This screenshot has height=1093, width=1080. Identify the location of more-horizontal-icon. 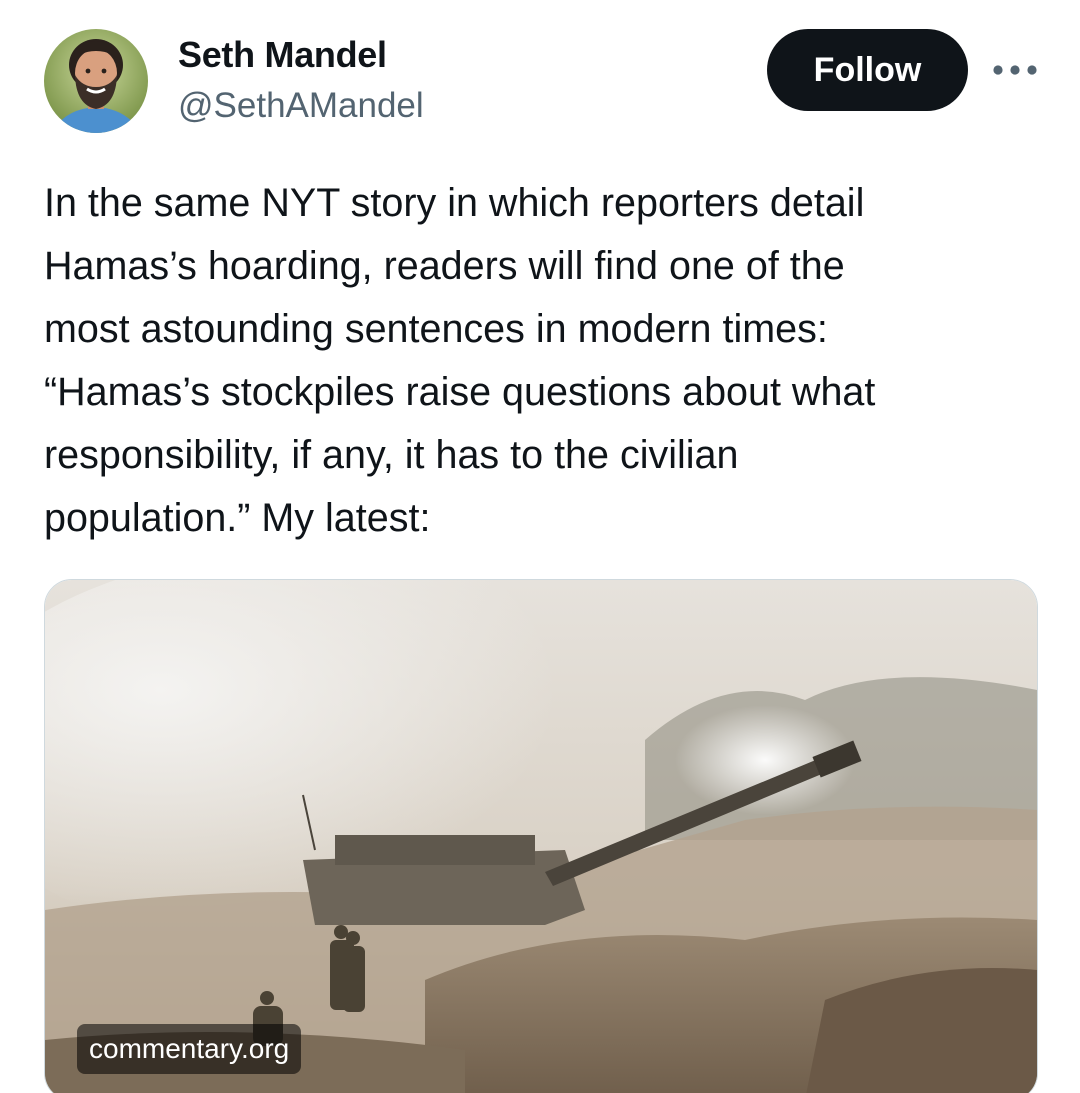
(1015, 70).